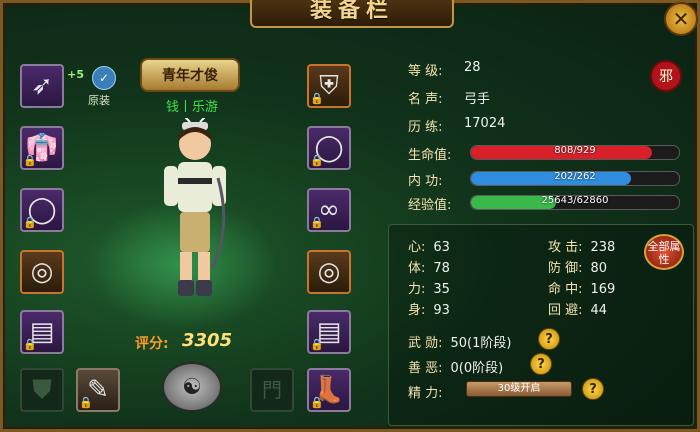 This screenshot has height=432, width=700. What do you see at coordinates (449, 97) in the screenshot?
I see `fame-row: 名 声: 弓手` at bounding box center [449, 97].